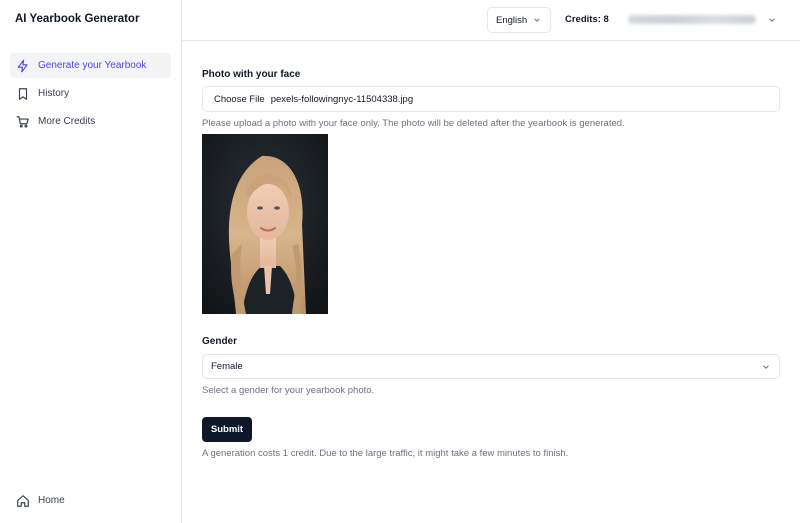 The height and width of the screenshot is (523, 800). I want to click on credits-count: Credits: 8, so click(587, 19).